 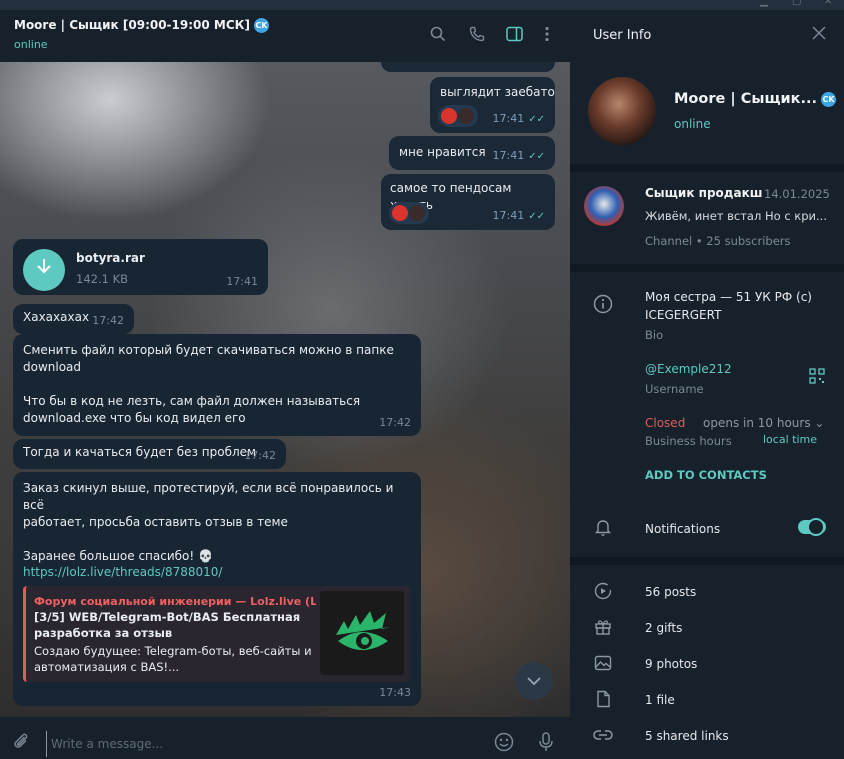 I want to click on message-text: Тогда и качаться будет без проблем, so click(x=140, y=452).